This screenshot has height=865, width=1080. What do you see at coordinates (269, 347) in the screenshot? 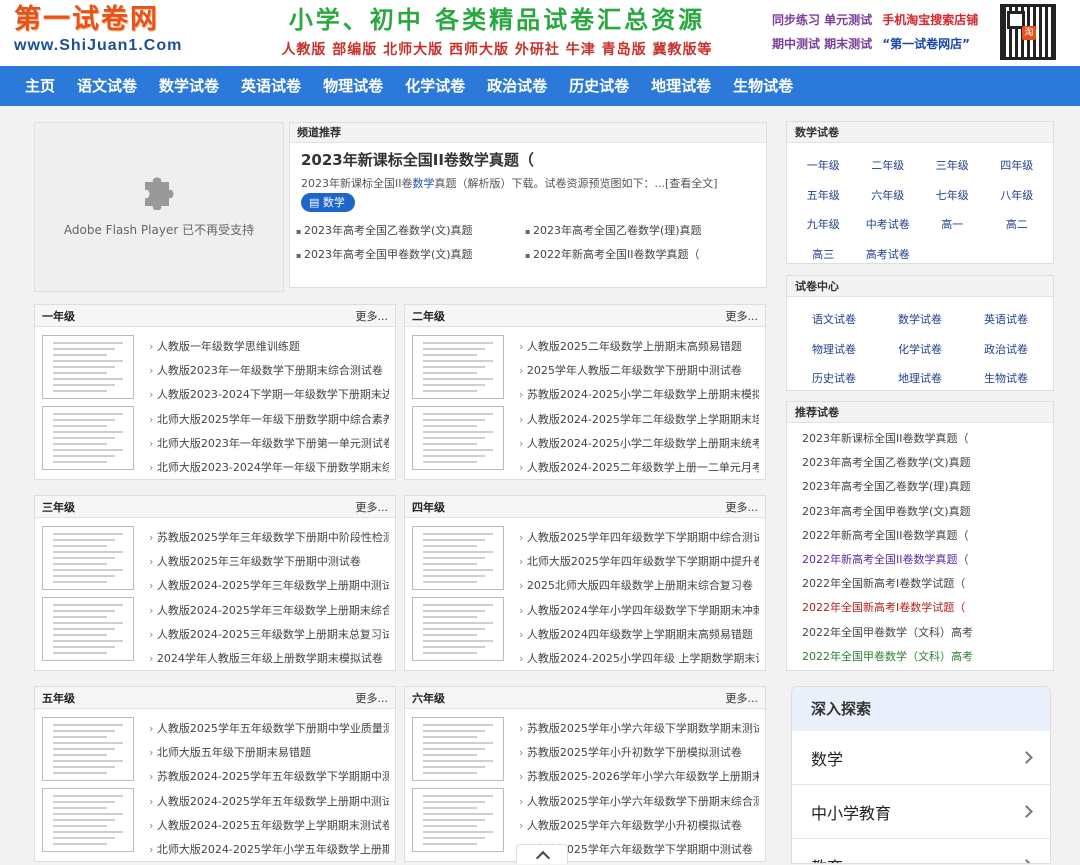
I see `paper-link: 人教版一年级数学思维训练题` at bounding box center [269, 347].